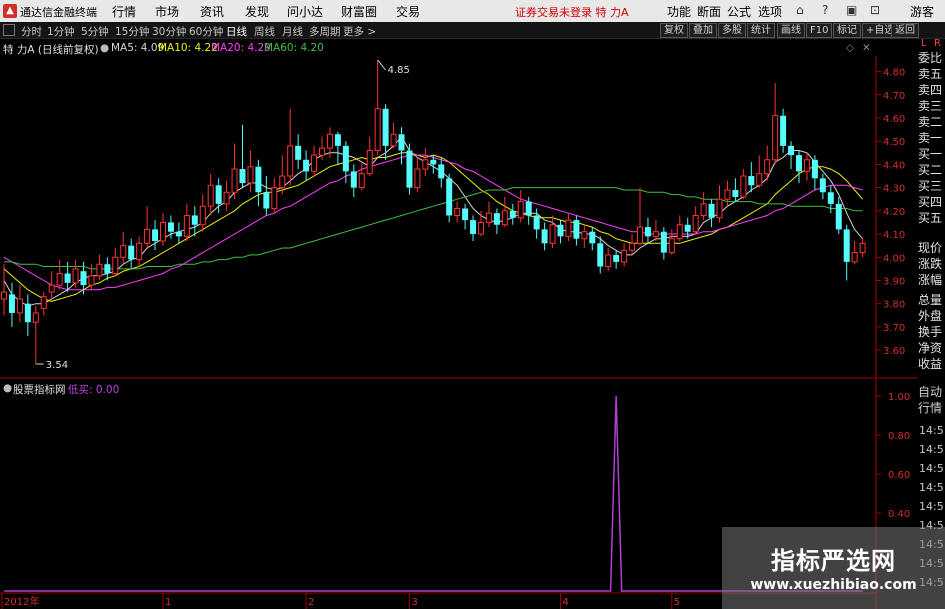 This screenshot has width=945, height=609. Describe the element at coordinates (359, 31) in the screenshot. I see `period-tab-more: 更多 >` at that location.